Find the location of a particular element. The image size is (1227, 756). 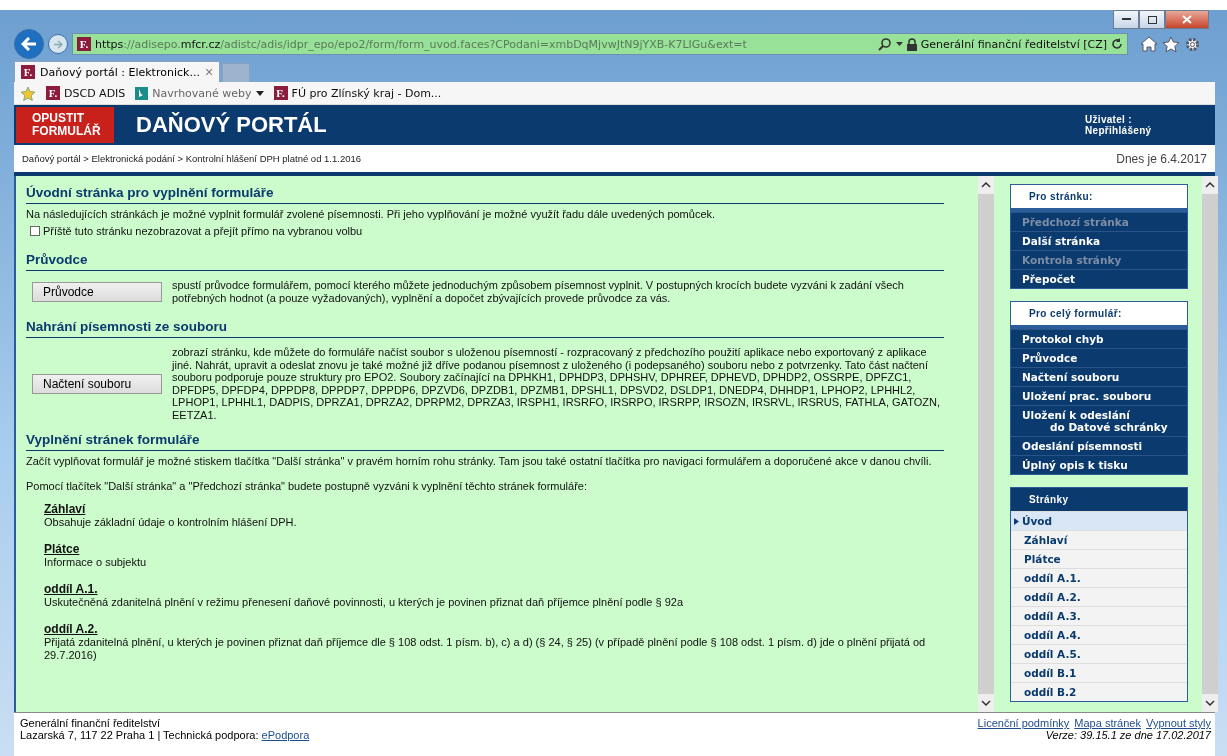

footer-link: Licenční podmínky is located at coordinates (1023, 723).